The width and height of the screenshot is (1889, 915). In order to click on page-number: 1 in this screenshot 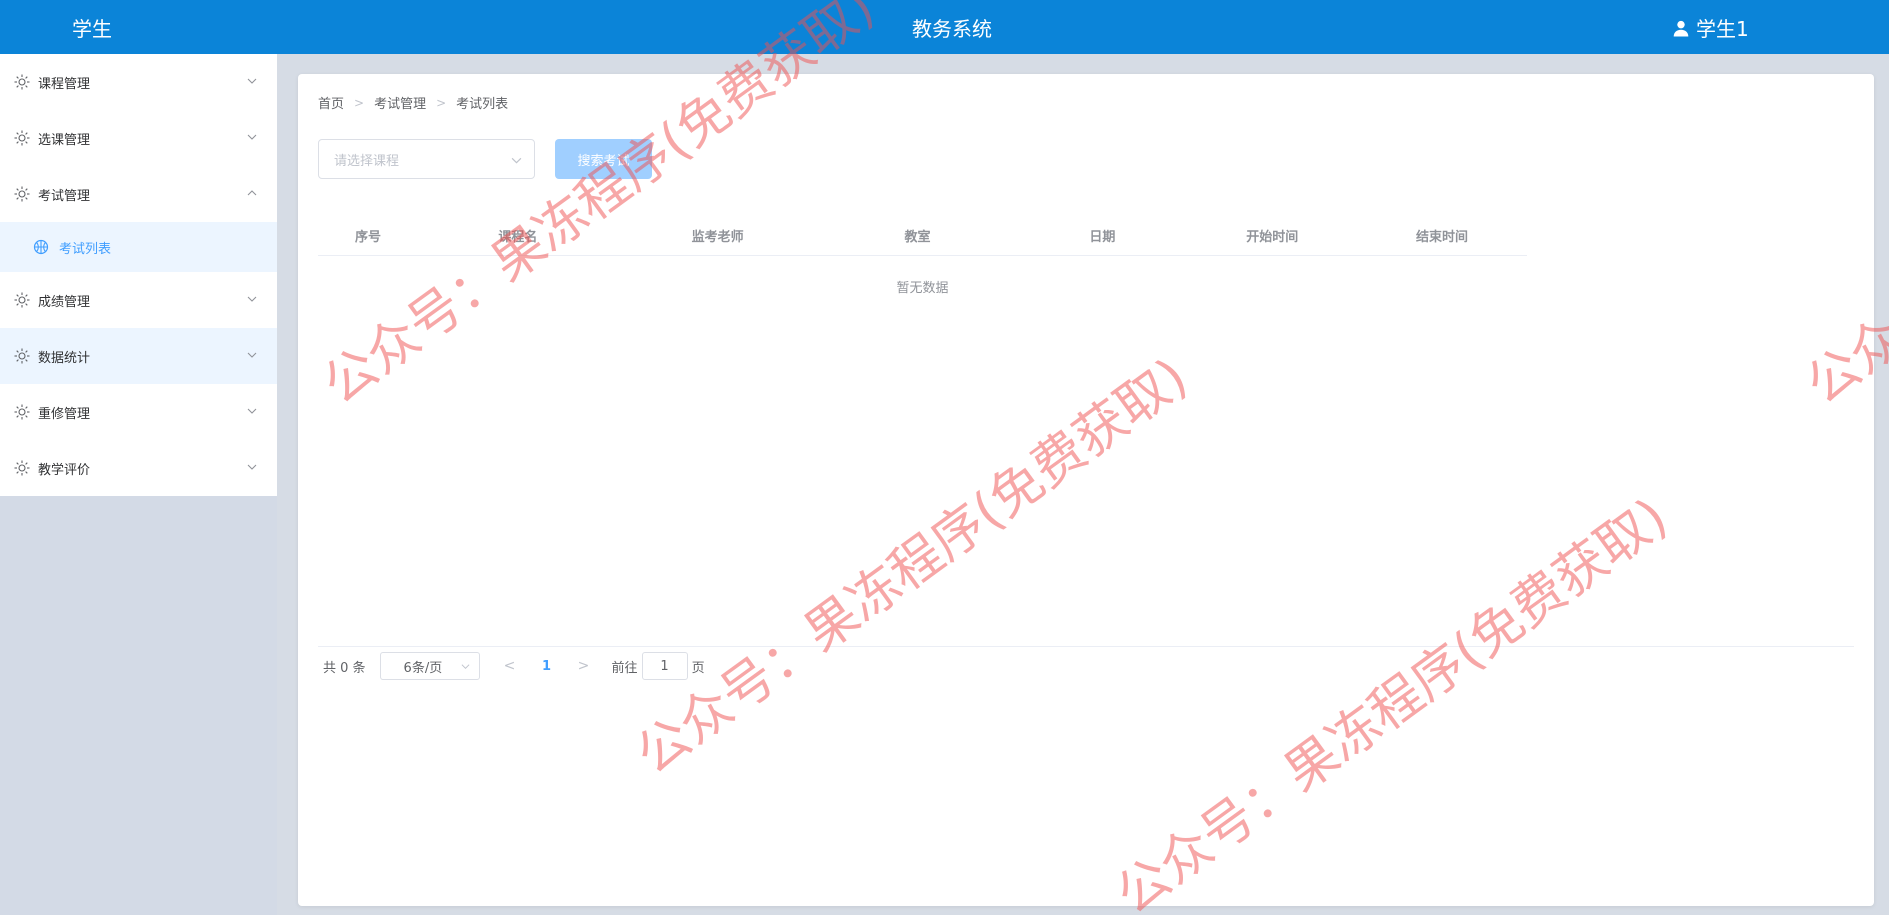, I will do `click(547, 666)`.